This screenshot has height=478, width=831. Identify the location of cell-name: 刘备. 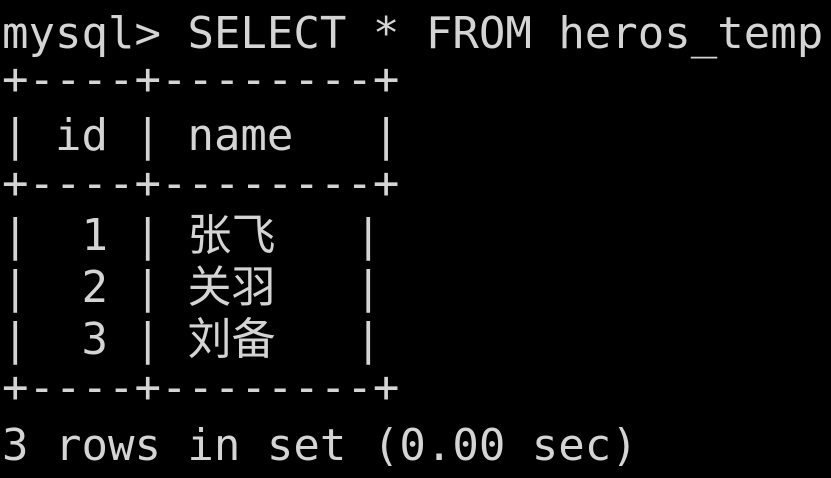
(231, 339).